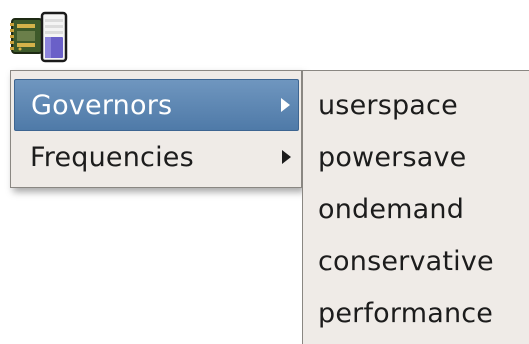 This screenshot has height=344, width=529. What do you see at coordinates (406, 313) in the screenshot?
I see `submenu-item-label: performance` at bounding box center [406, 313].